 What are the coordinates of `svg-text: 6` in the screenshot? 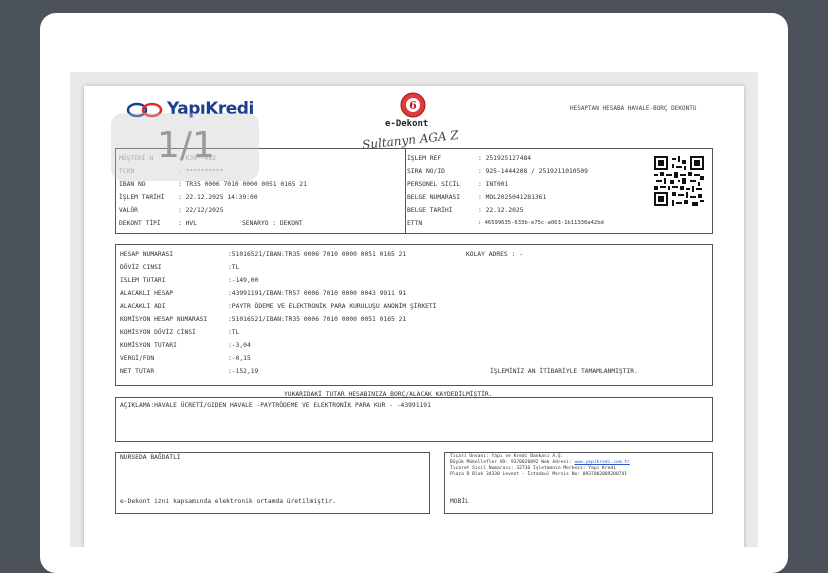 It's located at (413, 105).